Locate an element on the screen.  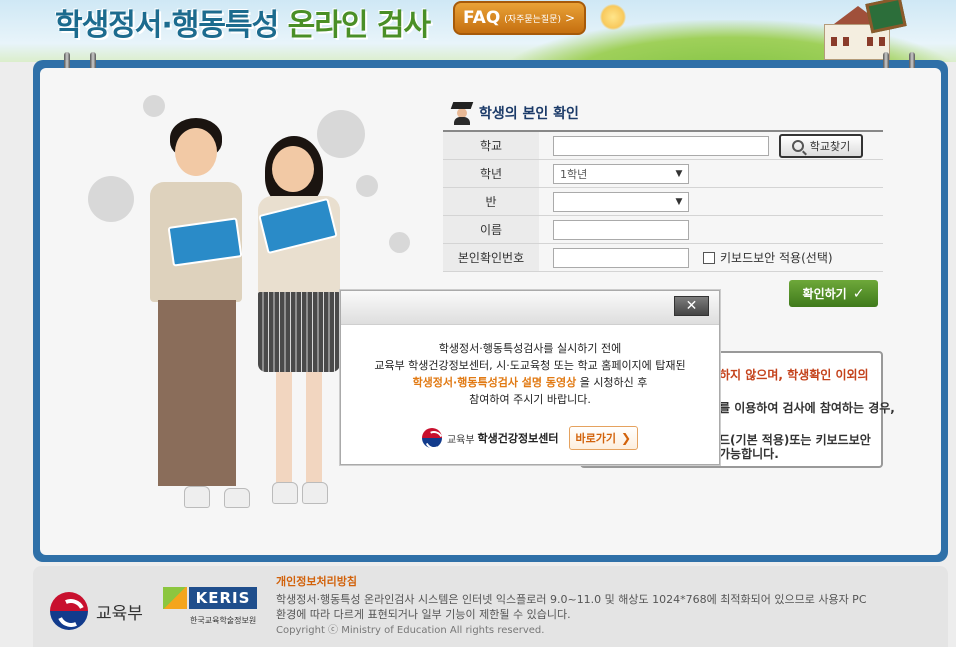
faq-button: FAQ (자주묻는질문) > is located at coordinates (519, 18).